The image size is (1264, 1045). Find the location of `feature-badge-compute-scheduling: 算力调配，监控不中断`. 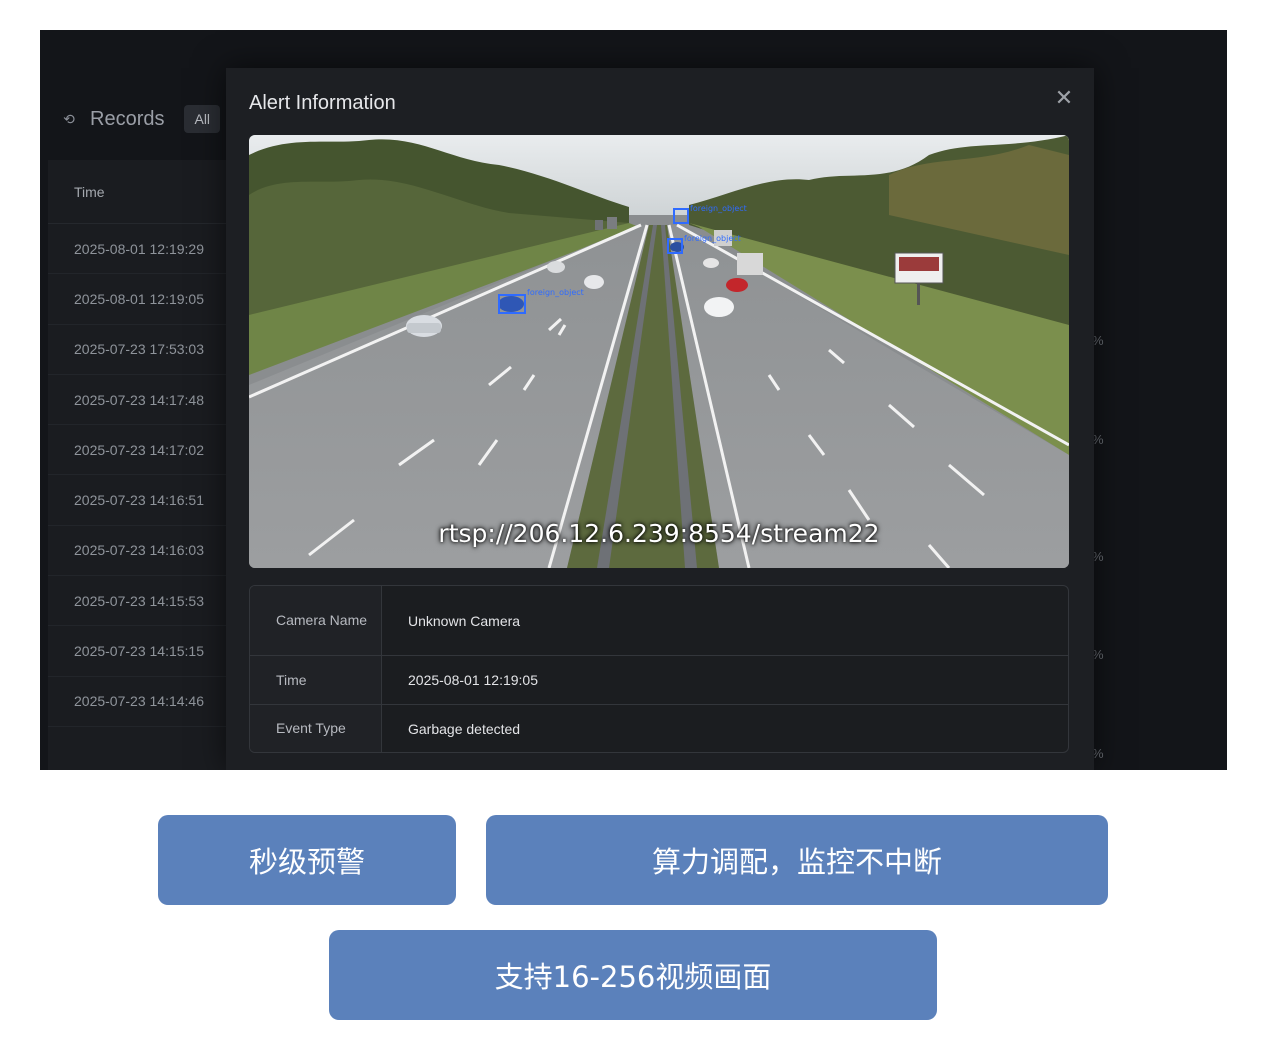

feature-badge-compute-scheduling: 算力调配，监控不中断 is located at coordinates (797, 860).